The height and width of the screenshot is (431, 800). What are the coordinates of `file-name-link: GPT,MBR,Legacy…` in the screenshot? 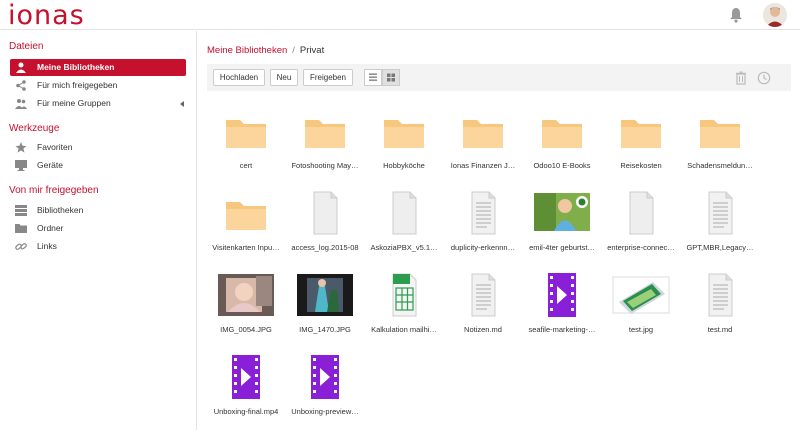 It's located at (720, 247).